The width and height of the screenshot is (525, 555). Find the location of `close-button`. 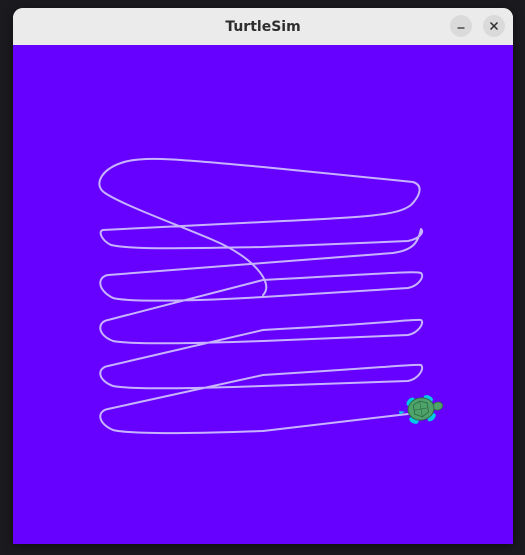

close-button is located at coordinates (494, 26).